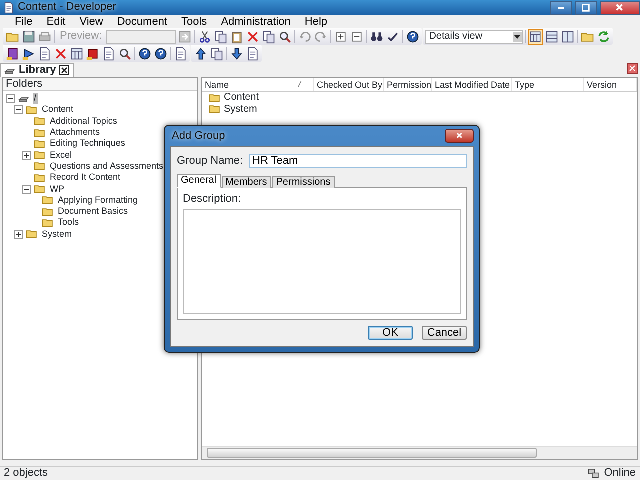 The width and height of the screenshot is (640, 480). Describe the element at coordinates (61, 155) in the screenshot. I see `tree-item: Excel` at that location.